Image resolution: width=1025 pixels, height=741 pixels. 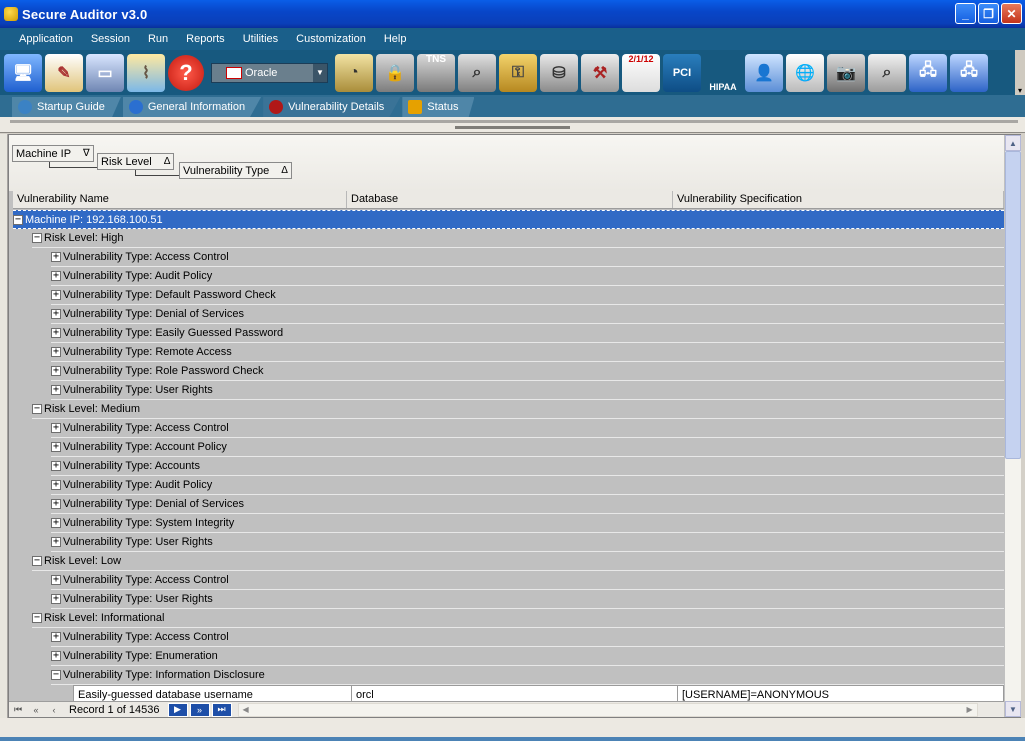 I want to click on cameras-icon: 📷, so click(x=846, y=72).